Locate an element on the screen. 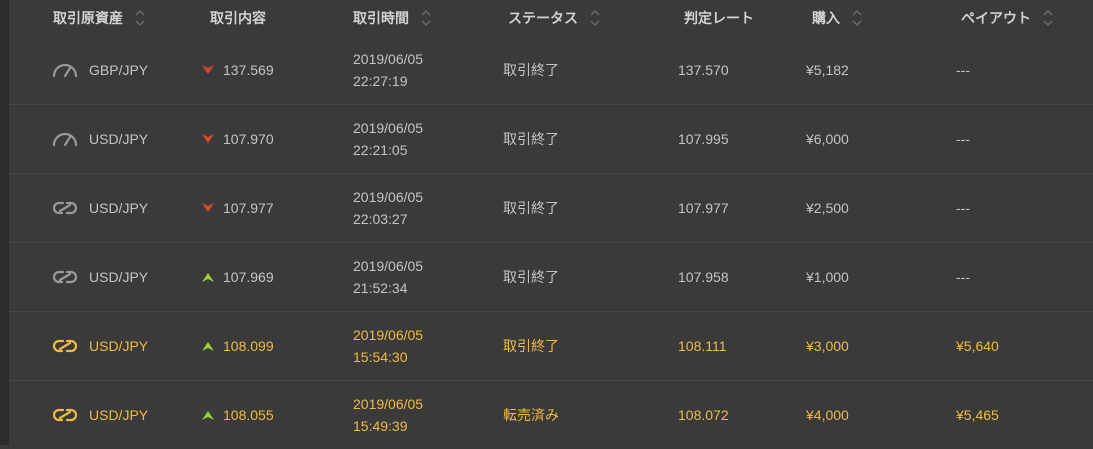 The width and height of the screenshot is (1093, 449). column-header-payout: ペイアウト is located at coordinates (1008, 18).